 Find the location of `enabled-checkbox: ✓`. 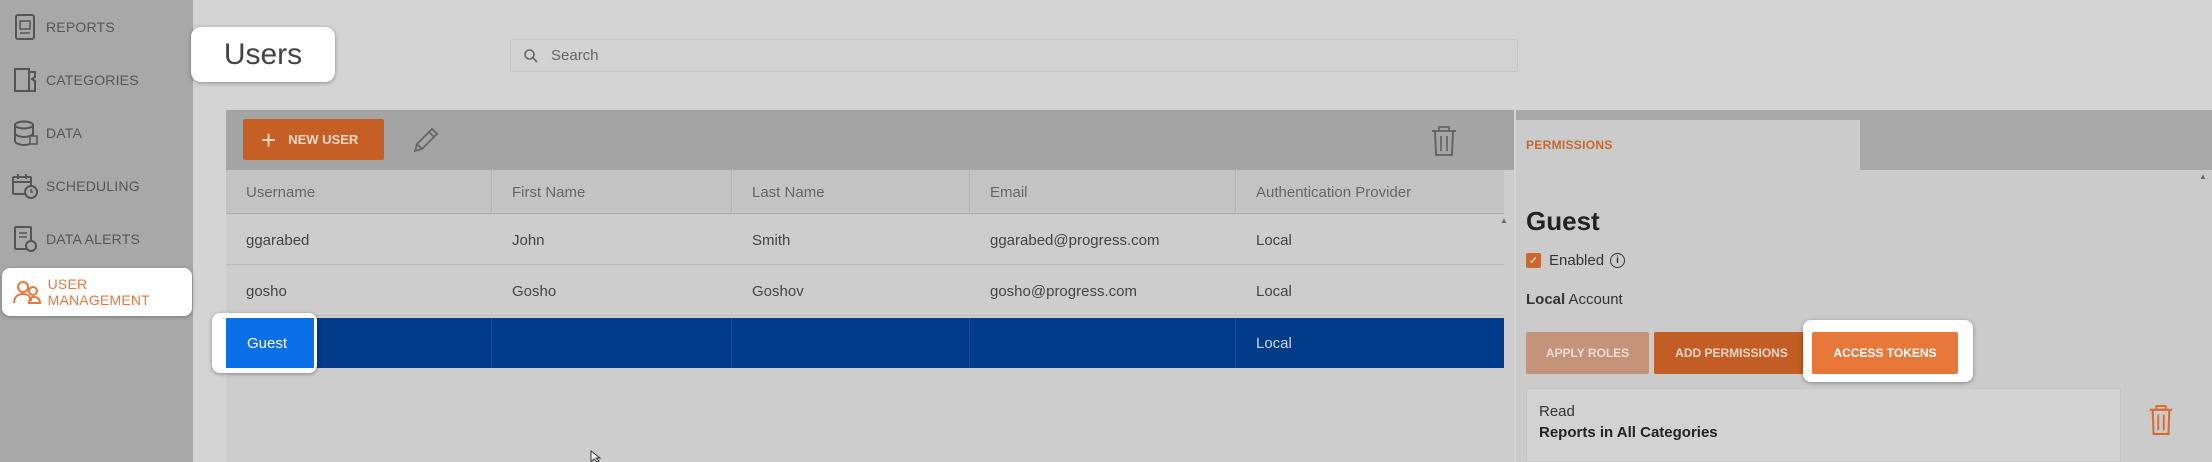

enabled-checkbox: ✓ is located at coordinates (1533, 260).